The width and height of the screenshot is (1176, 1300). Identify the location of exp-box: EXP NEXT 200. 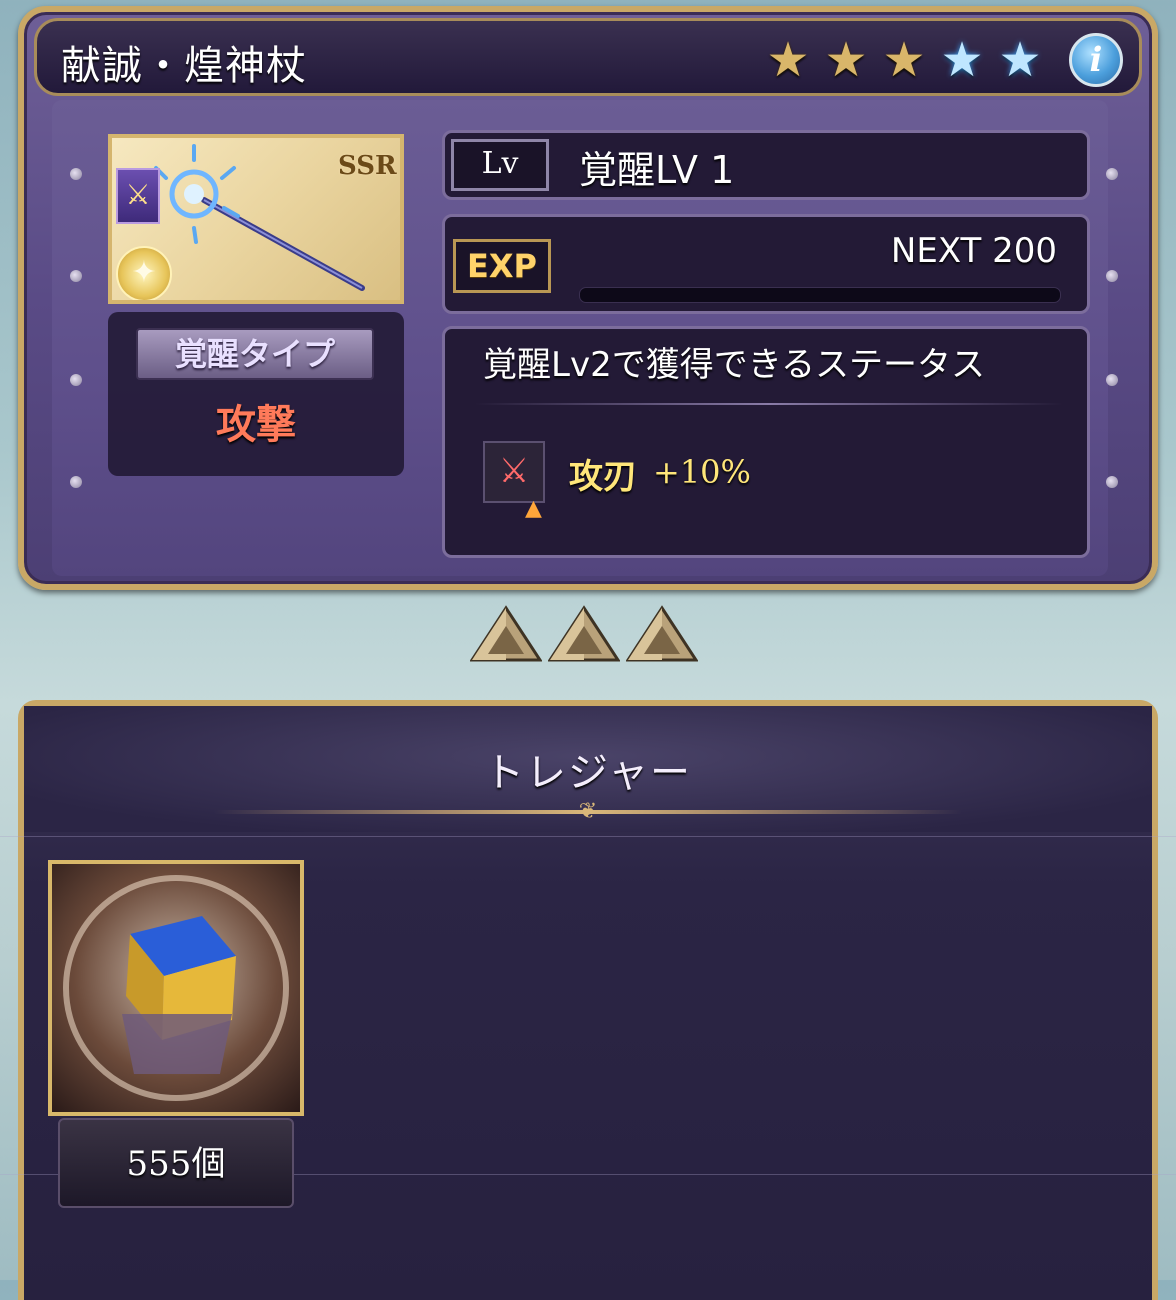
(766, 264).